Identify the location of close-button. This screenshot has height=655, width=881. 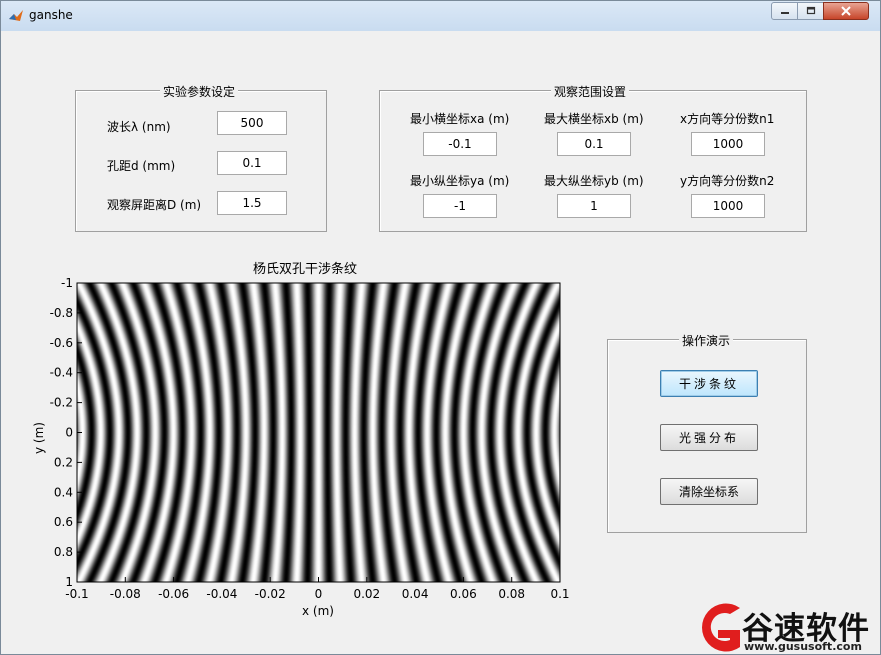
(846, 11).